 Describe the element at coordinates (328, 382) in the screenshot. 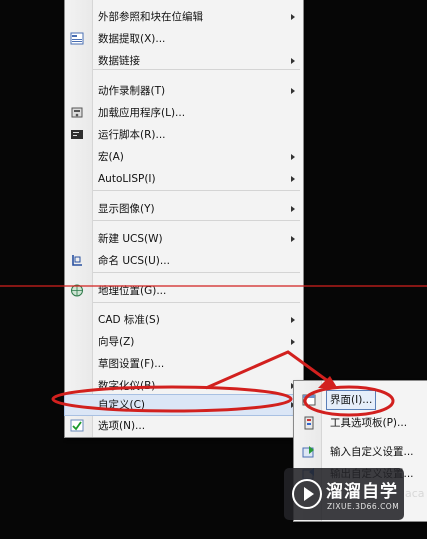

I see `red-arrow-head` at that location.